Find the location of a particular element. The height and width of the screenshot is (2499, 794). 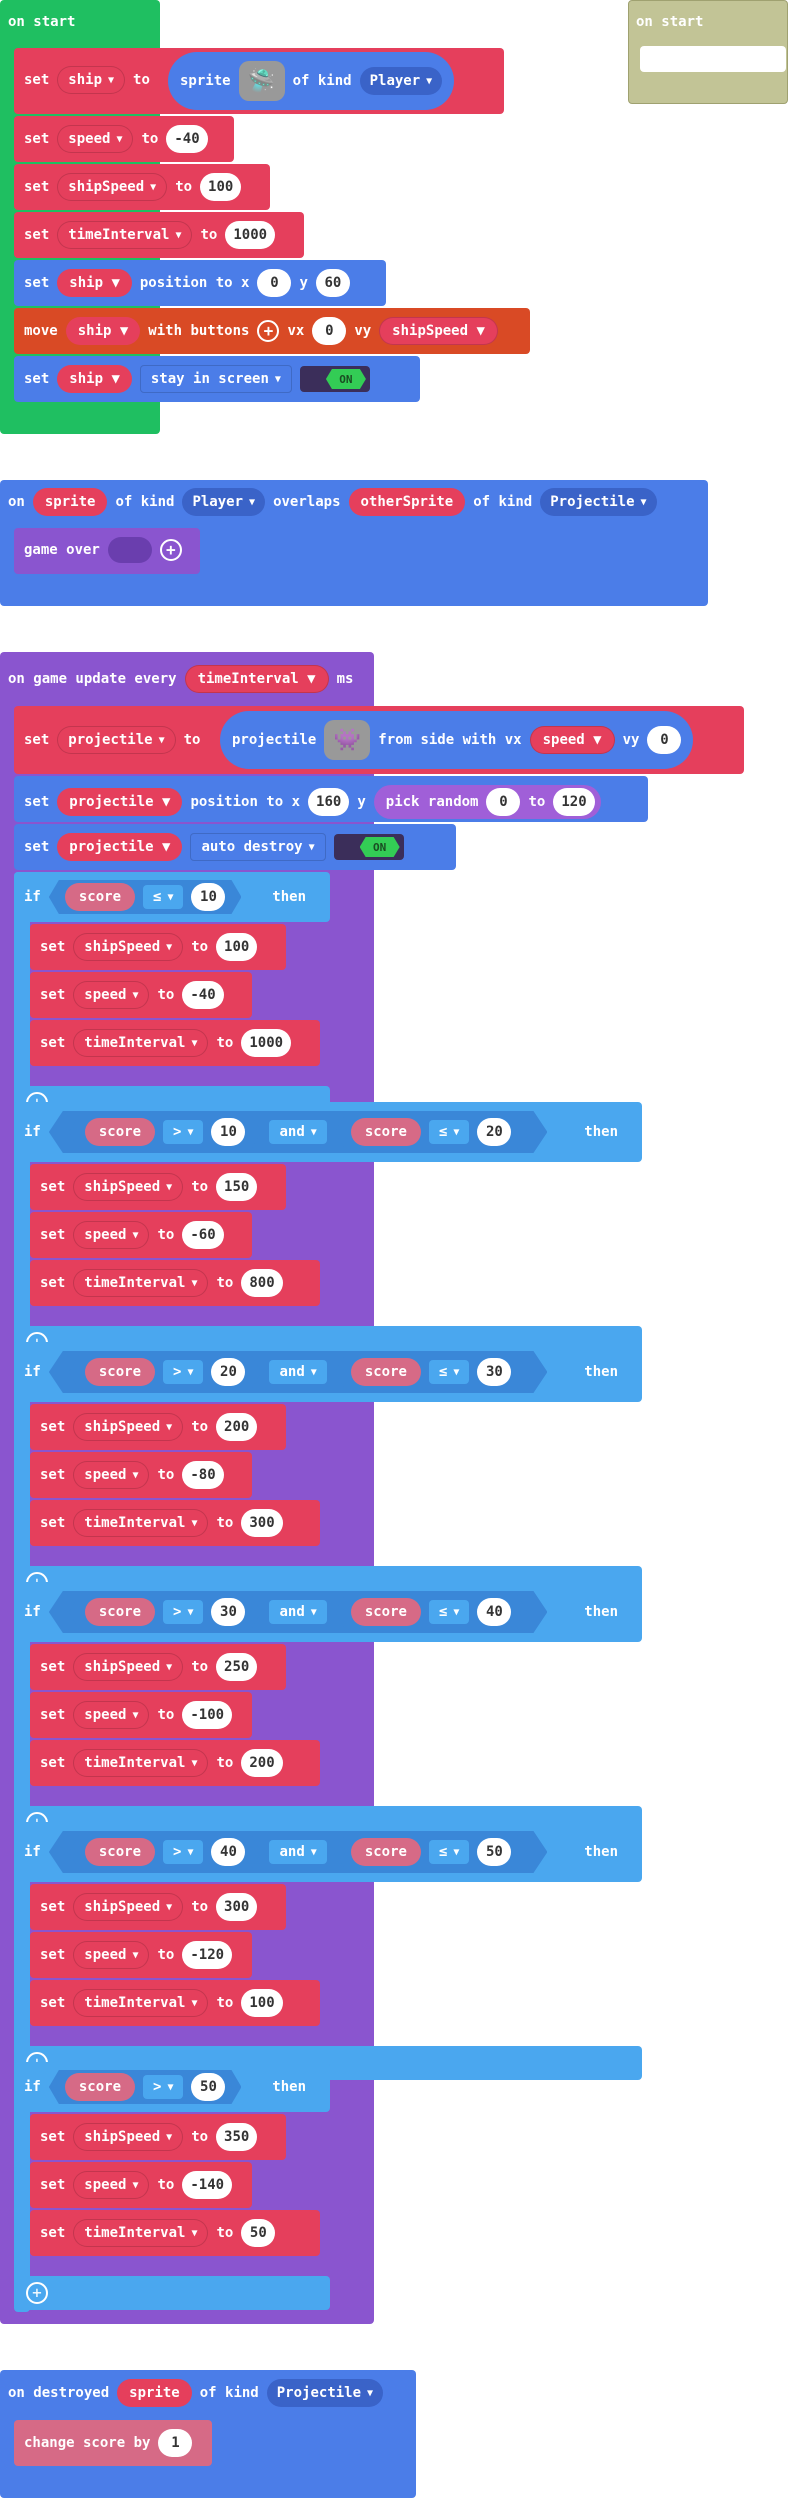

and-block: score > 30 and score ≤ 40 is located at coordinates (298, 1612).